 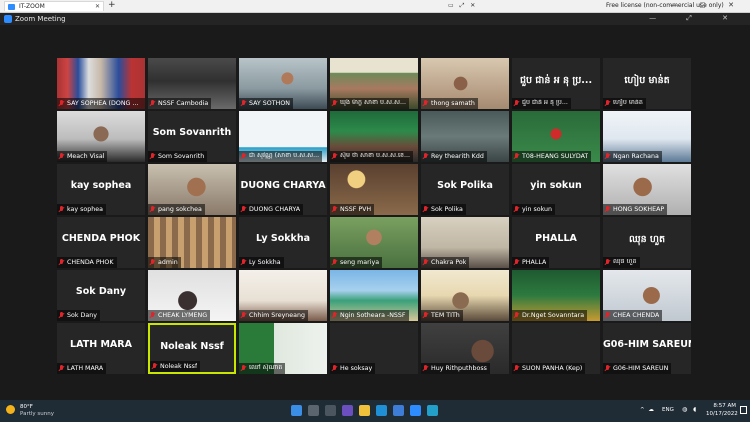 What do you see at coordinates (556, 189) in the screenshot?
I see `participant-tile: yin sokun yin sokun` at bounding box center [556, 189].